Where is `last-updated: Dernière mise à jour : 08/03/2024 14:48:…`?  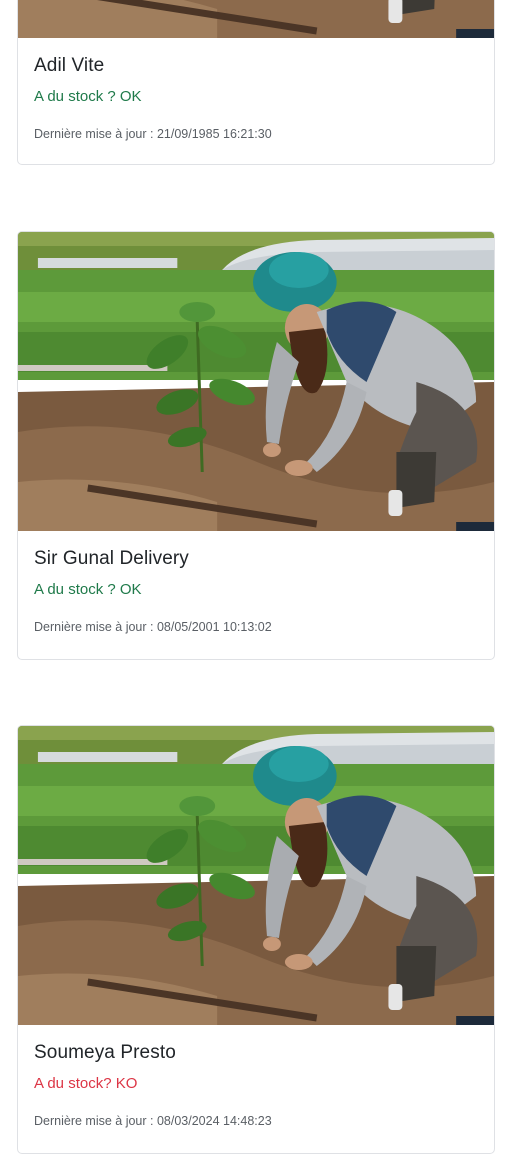 last-updated: Dernière mise à jour : 08/03/2024 14:48:… is located at coordinates (153, 1121).